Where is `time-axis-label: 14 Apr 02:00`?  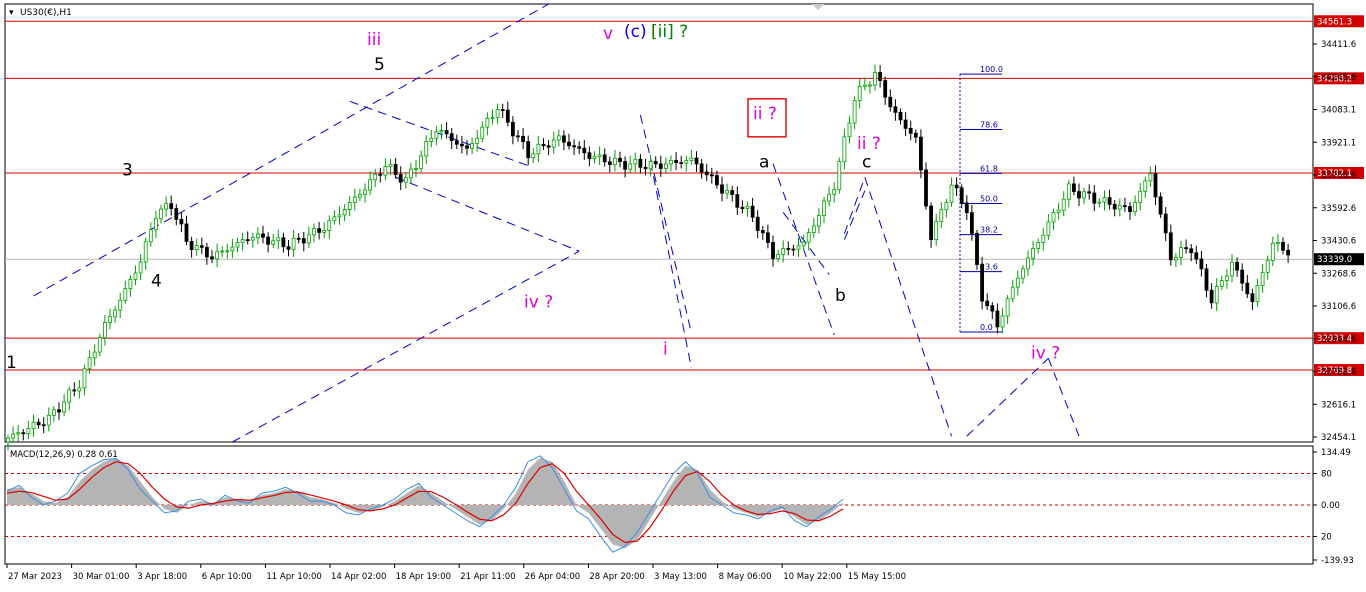
time-axis-label: 14 Apr 02:00 is located at coordinates (358, 577).